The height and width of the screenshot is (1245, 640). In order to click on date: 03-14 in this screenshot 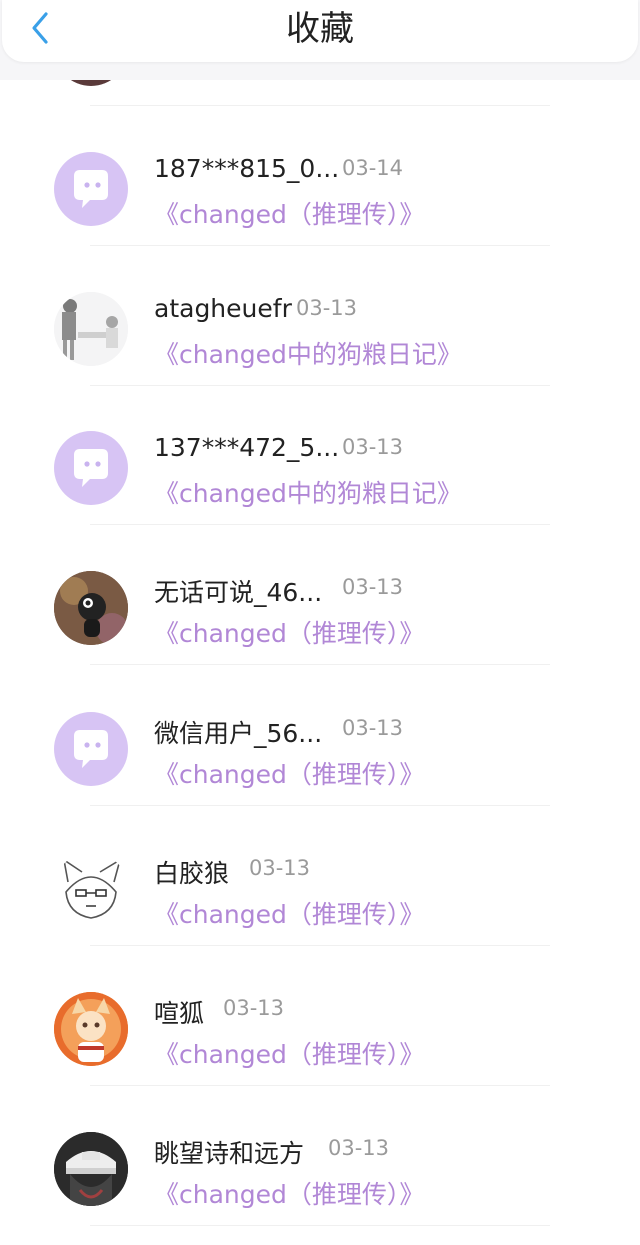, I will do `click(373, 168)`.